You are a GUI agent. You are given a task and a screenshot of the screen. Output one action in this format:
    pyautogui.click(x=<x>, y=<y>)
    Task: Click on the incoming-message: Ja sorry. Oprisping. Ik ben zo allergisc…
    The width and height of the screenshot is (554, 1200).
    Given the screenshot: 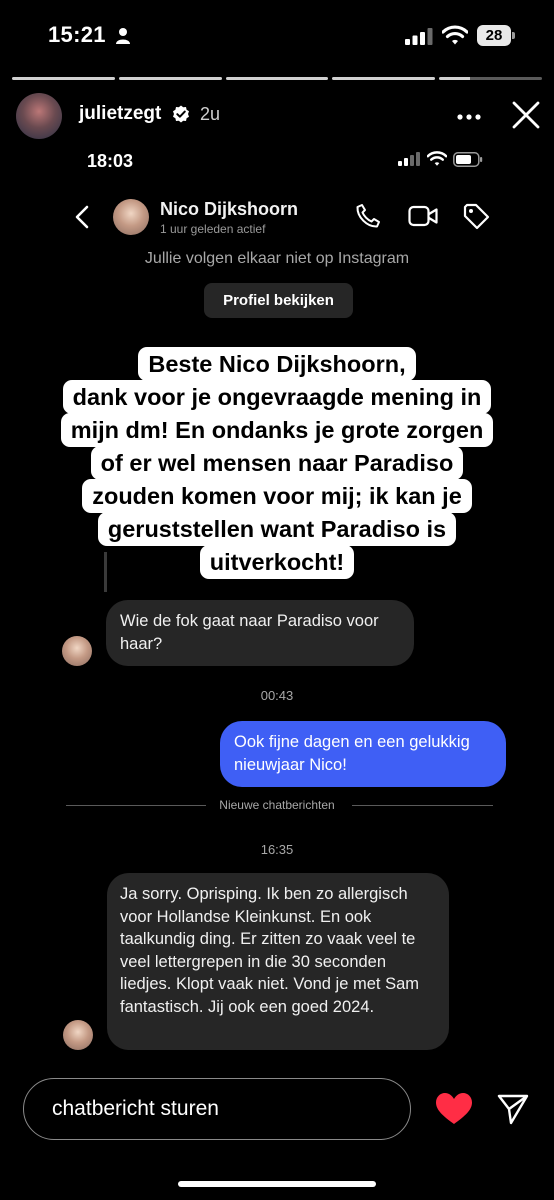 What is the action you would take?
    pyautogui.click(x=278, y=961)
    